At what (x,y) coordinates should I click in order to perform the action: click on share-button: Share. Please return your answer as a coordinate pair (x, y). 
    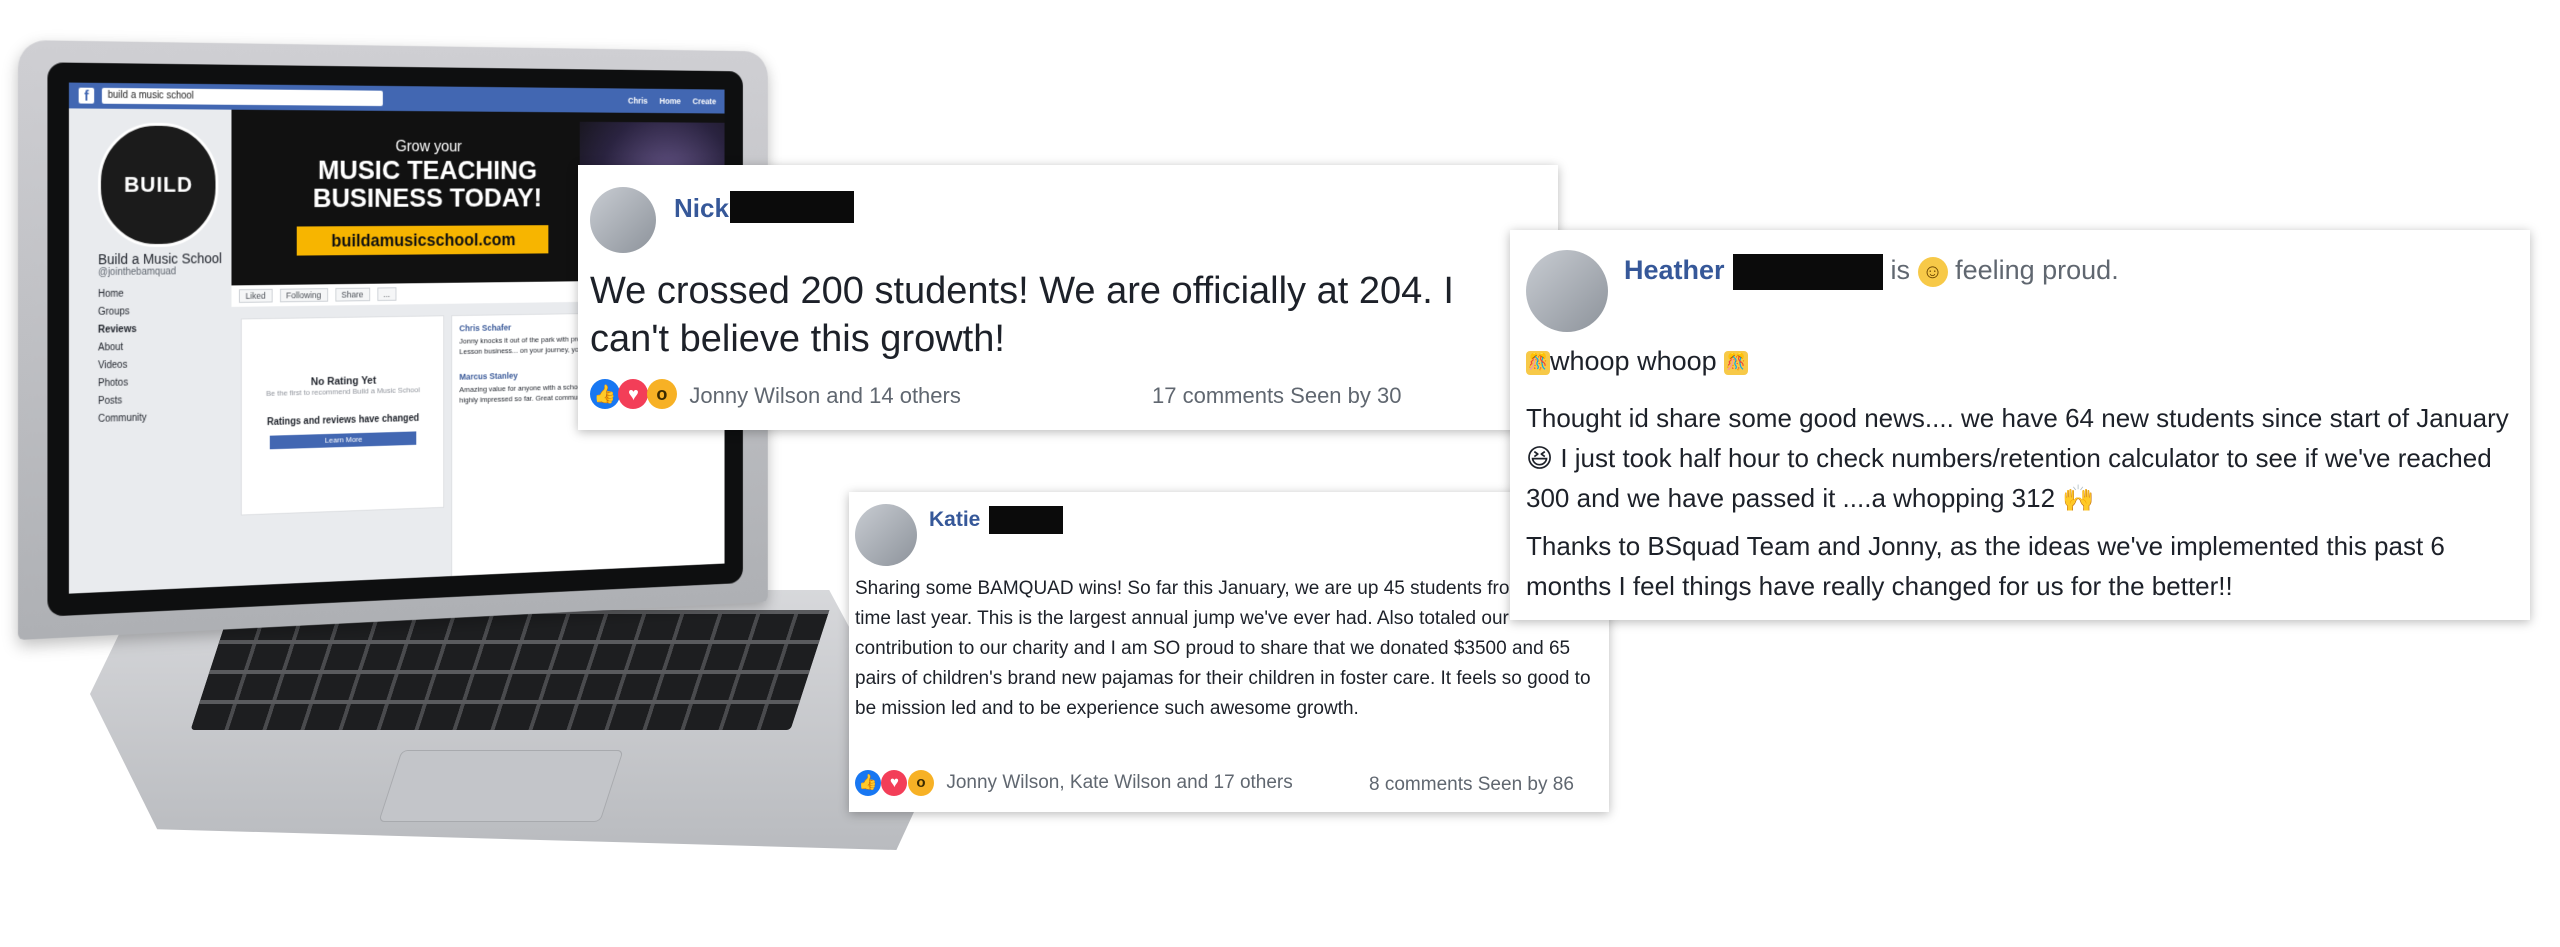
    Looking at the image, I should click on (352, 294).